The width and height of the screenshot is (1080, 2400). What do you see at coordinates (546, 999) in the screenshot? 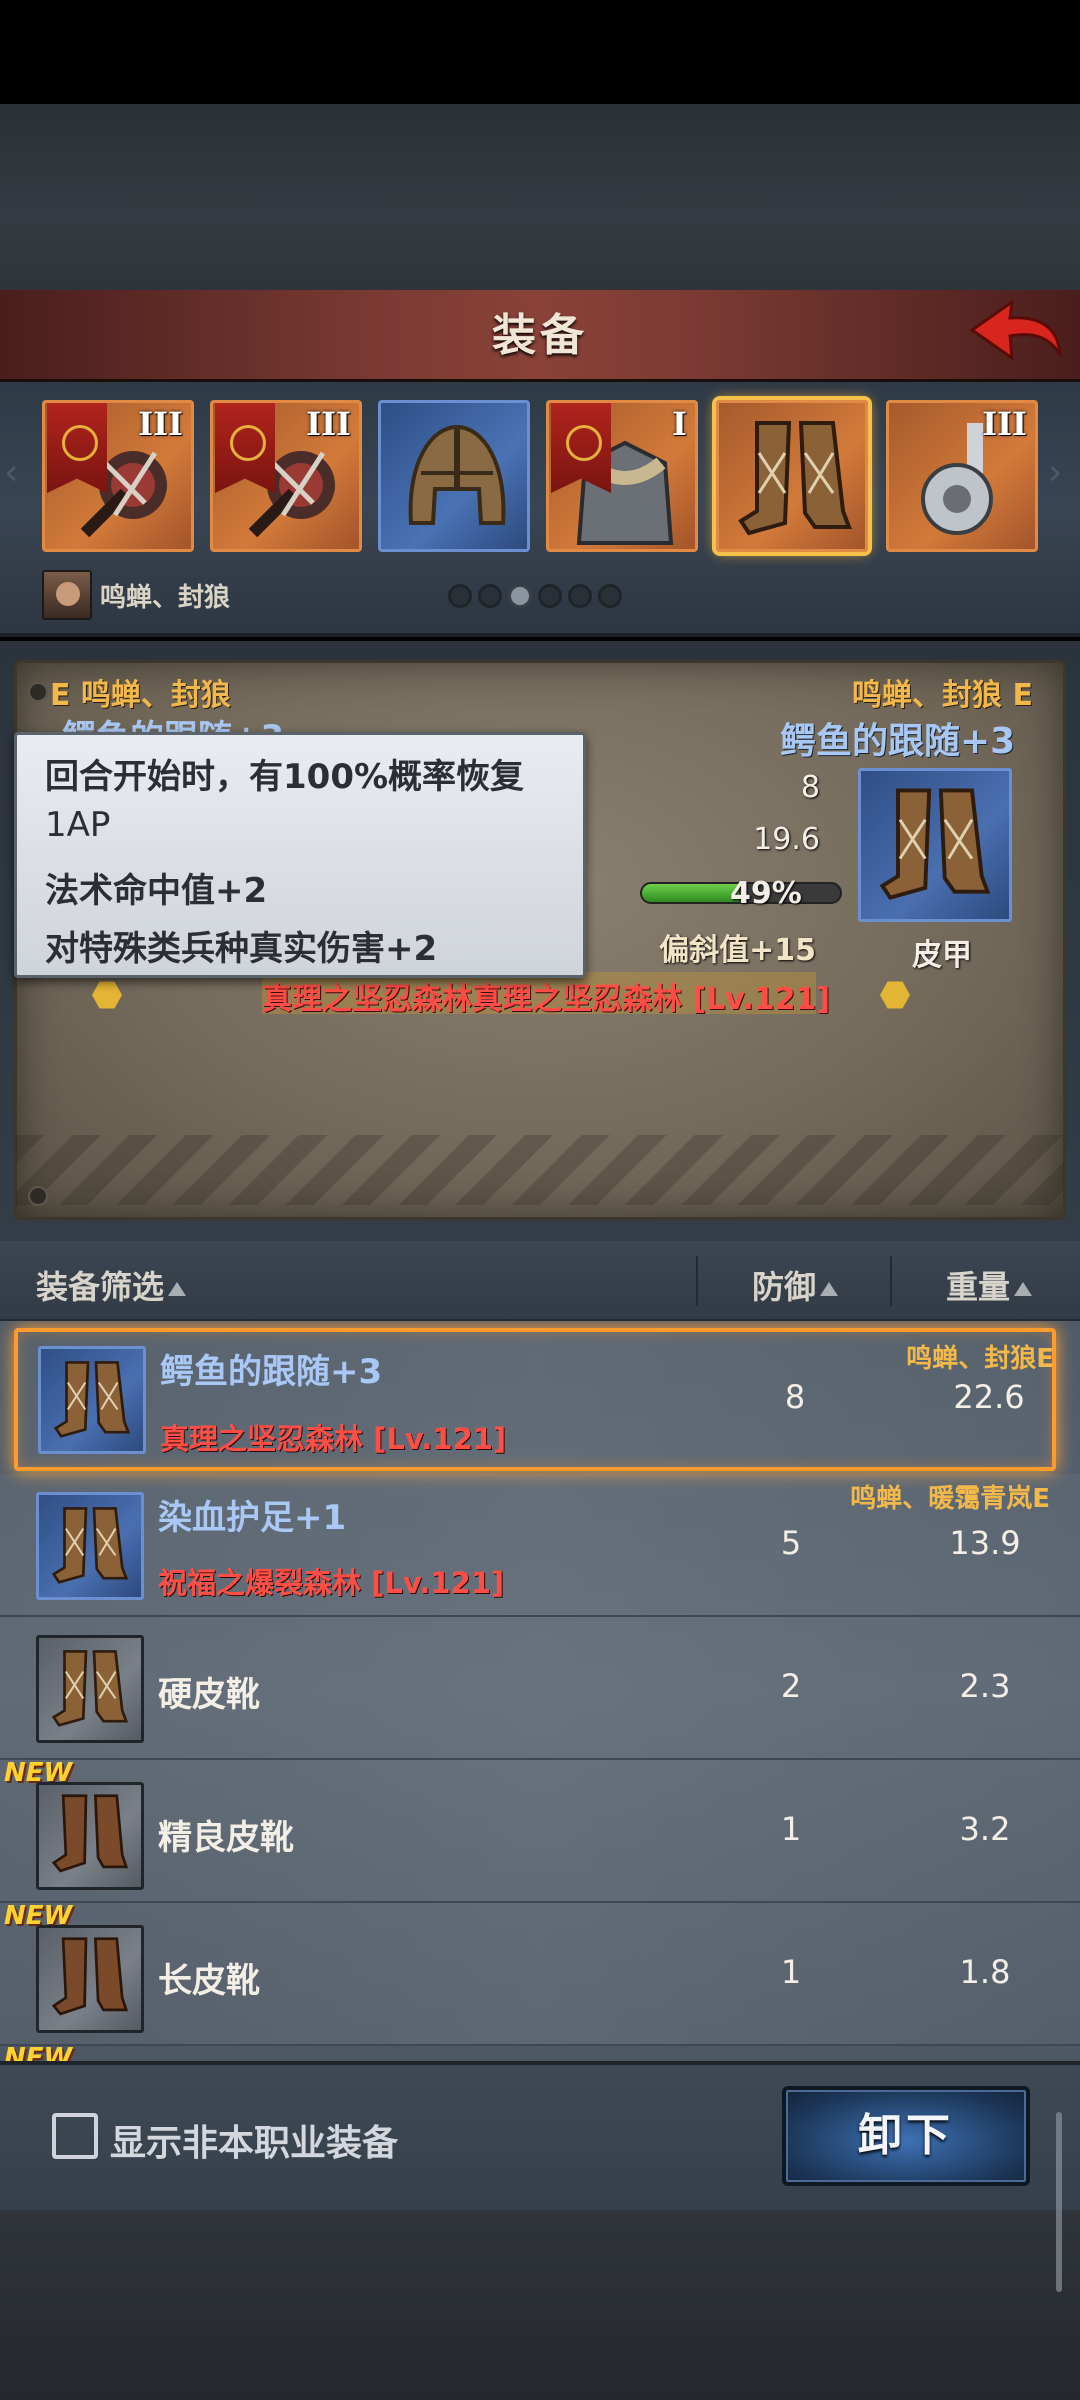
I see `set-bonus-text: 真理之坚忍森林真理之坚忍森林 [Lv.121]` at bounding box center [546, 999].